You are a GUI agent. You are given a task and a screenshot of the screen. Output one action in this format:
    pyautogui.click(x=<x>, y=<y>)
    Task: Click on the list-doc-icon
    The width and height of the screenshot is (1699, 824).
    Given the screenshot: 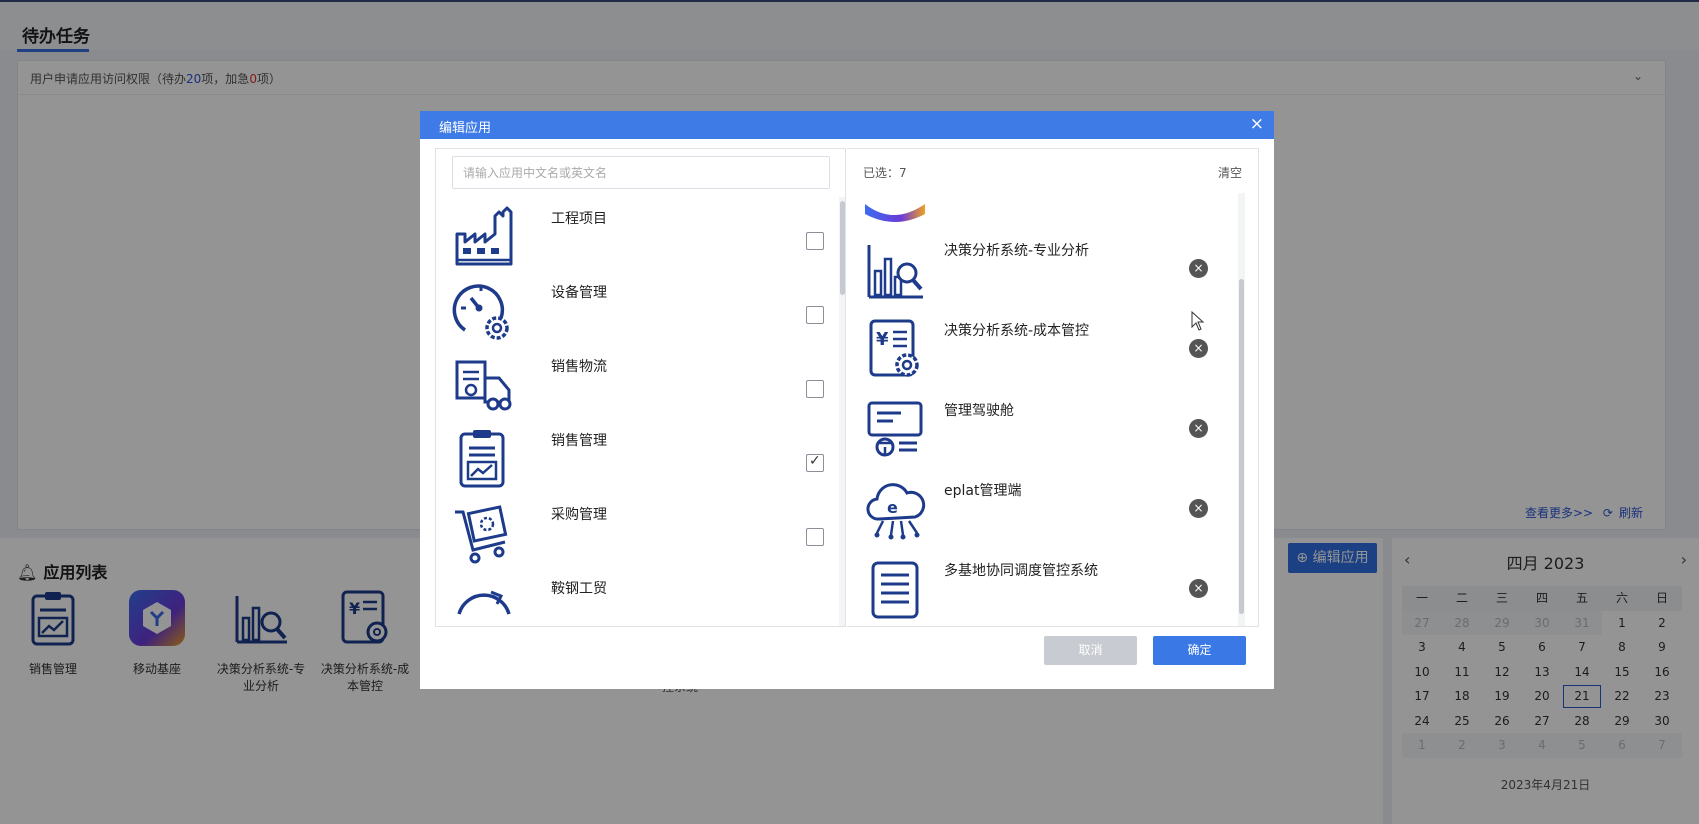 What is the action you would take?
    pyautogui.click(x=895, y=590)
    